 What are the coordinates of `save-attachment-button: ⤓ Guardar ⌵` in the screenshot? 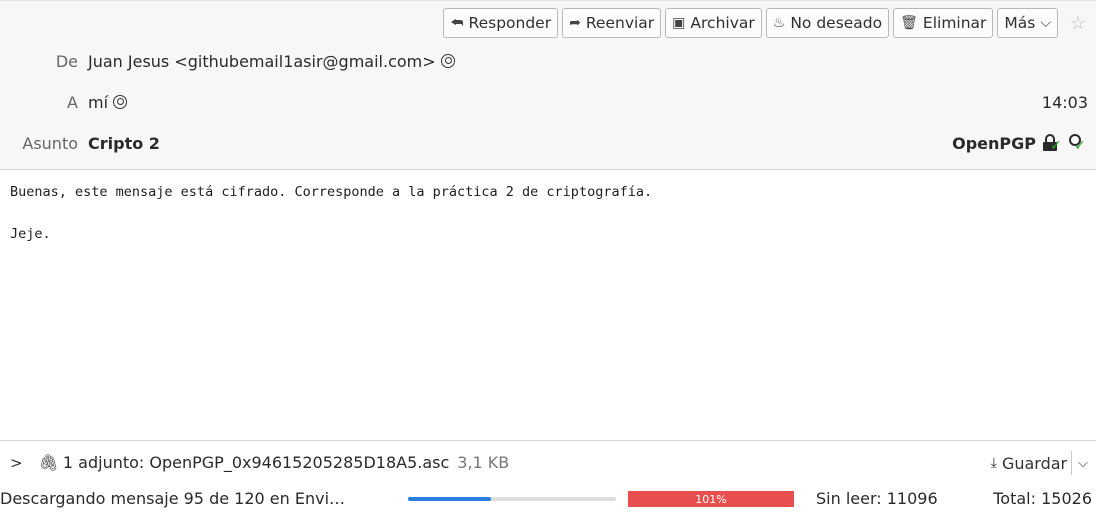 It's located at (1043, 463).